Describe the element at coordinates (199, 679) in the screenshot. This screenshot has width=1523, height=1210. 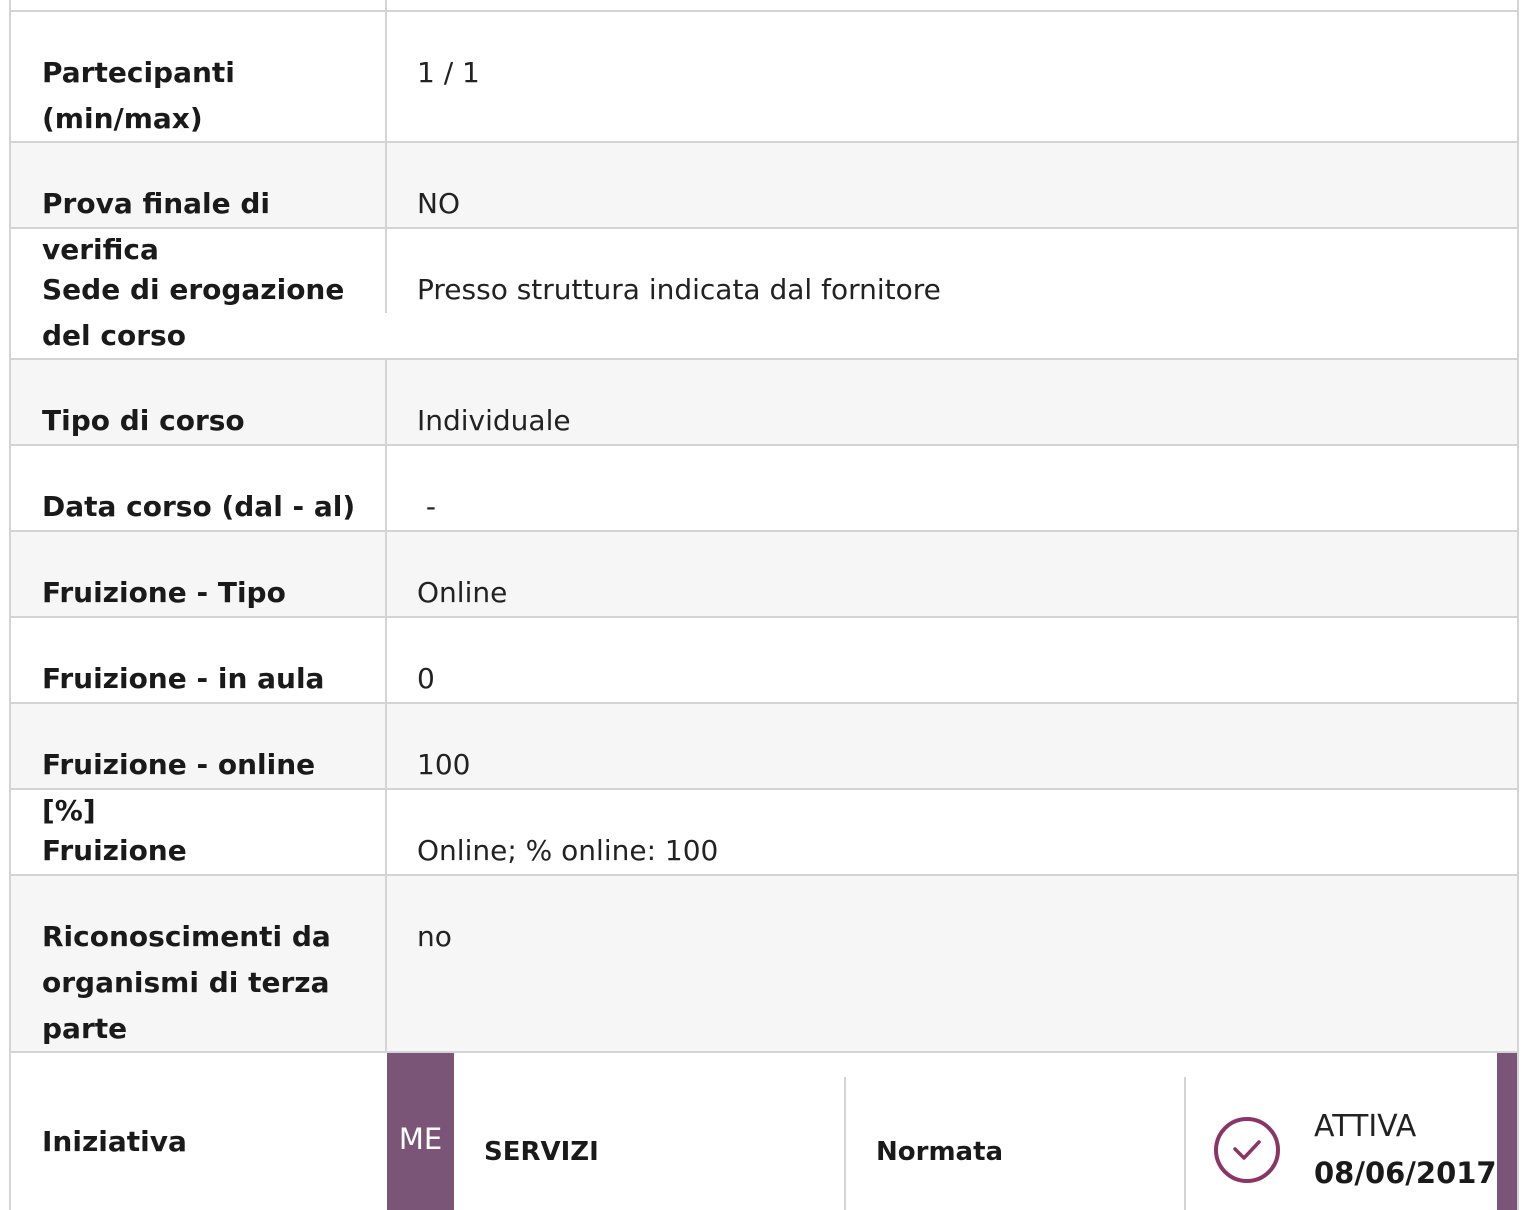
I see `row-label: Fruizione - in aula [%]` at that location.